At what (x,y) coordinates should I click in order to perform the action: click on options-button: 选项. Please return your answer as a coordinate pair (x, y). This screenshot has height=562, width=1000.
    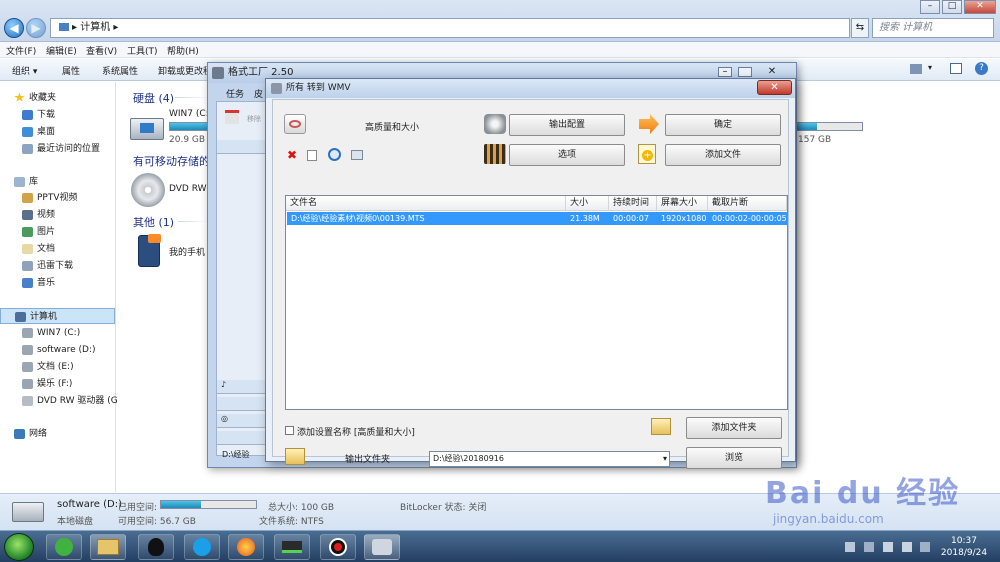
    Looking at the image, I should click on (567, 155).